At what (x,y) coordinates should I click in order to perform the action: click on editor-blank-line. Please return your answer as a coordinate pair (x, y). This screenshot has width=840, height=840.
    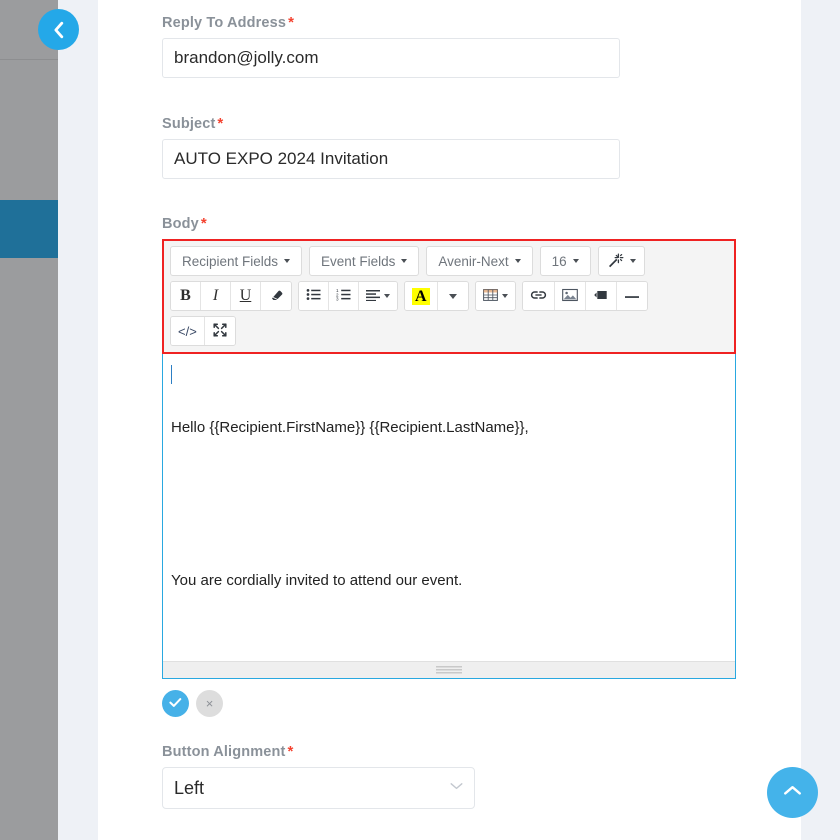
    Looking at the image, I should click on (449, 504).